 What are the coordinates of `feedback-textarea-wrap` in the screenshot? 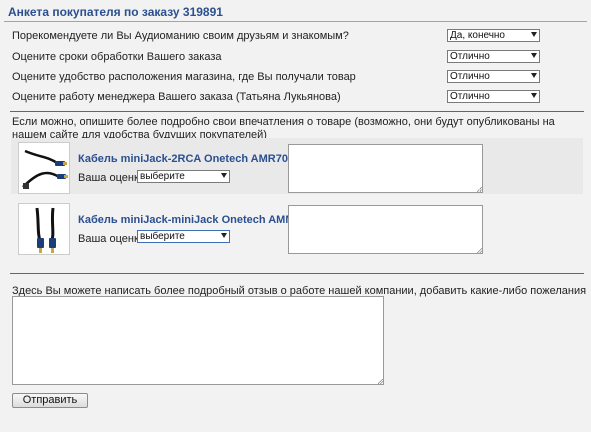 It's located at (198, 340).